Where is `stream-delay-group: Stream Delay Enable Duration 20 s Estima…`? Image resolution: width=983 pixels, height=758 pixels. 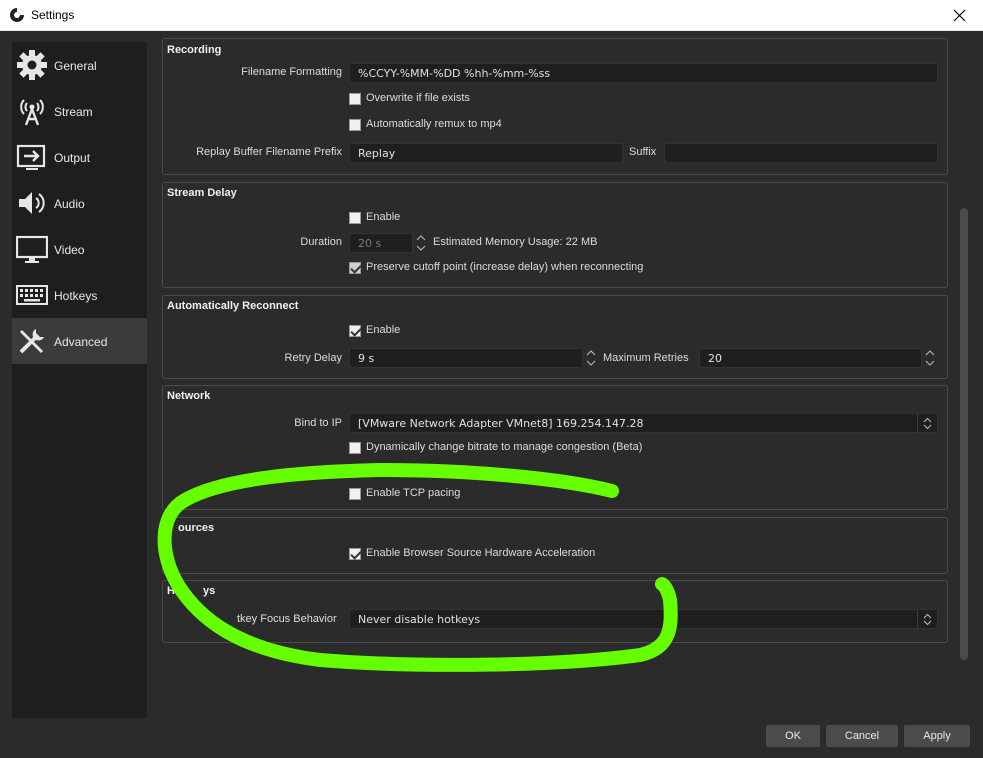
stream-delay-group: Stream Delay Enable Duration 20 s Estima… is located at coordinates (555, 235).